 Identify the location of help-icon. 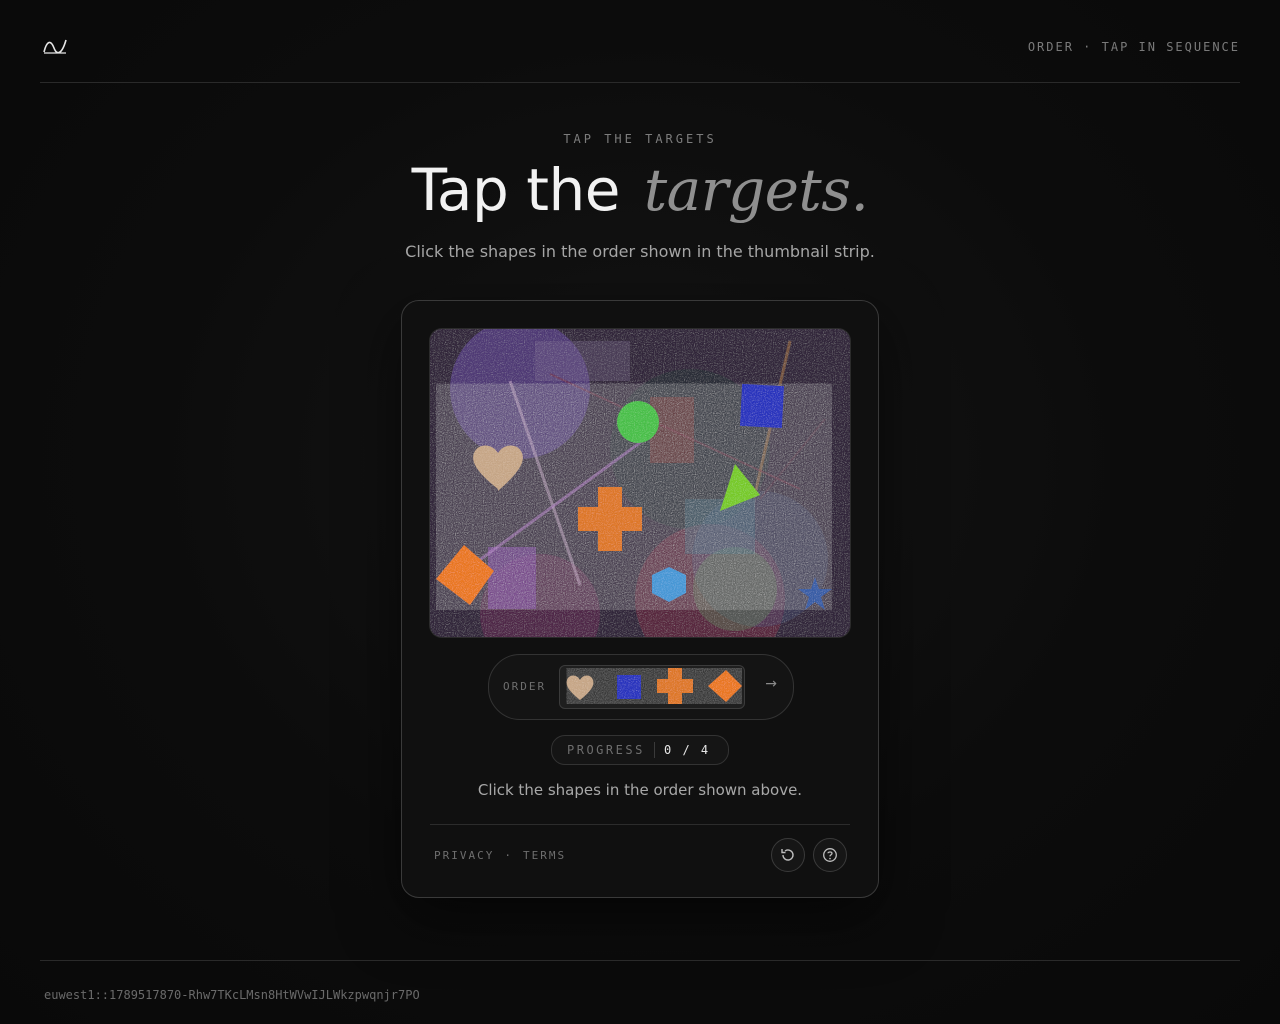
(830, 855).